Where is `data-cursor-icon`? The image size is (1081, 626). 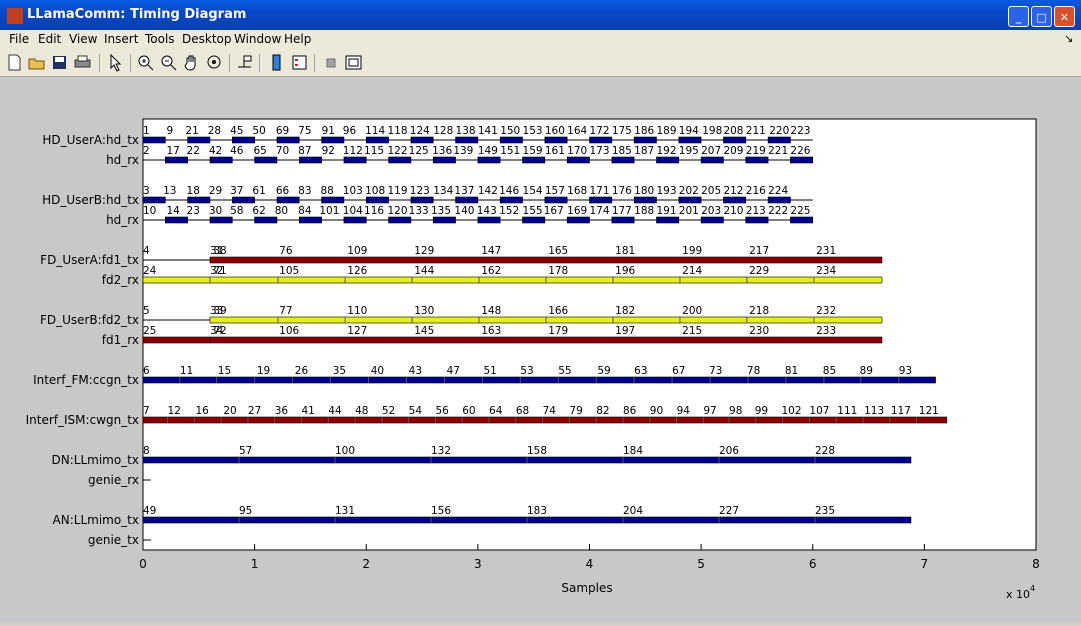
data-cursor-icon is located at coordinates (244, 62).